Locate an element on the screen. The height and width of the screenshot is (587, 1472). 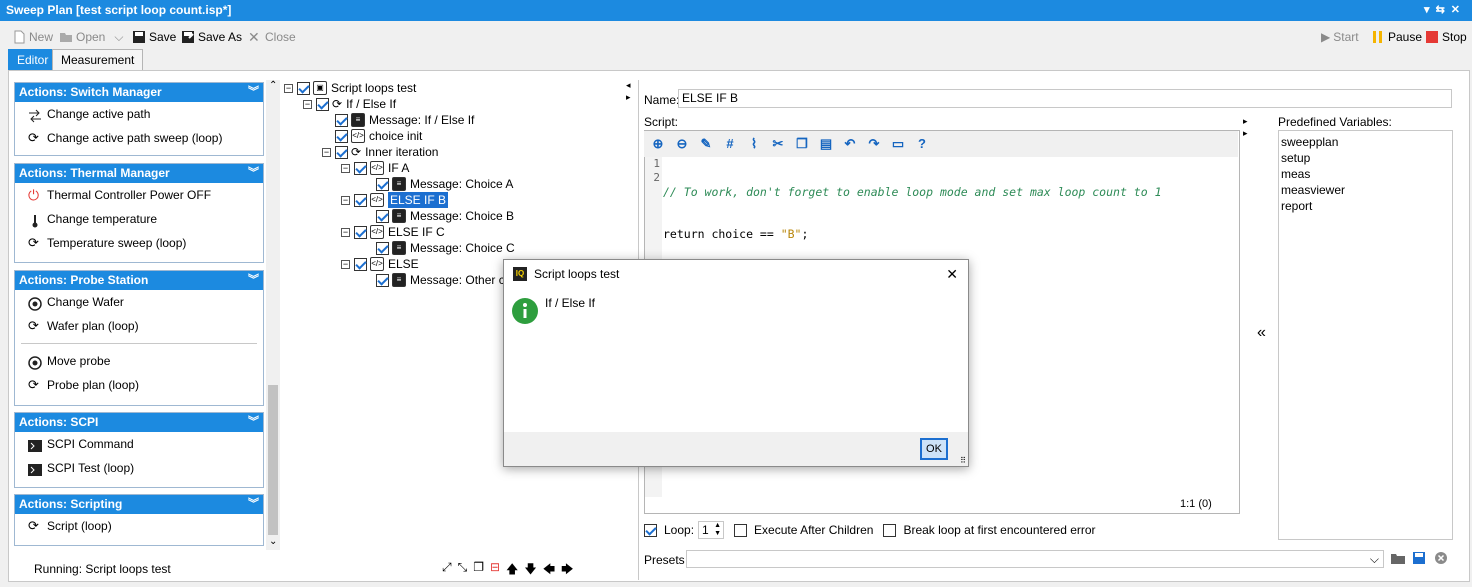
actions-scrollbar: ⌃ ⌄ is located at coordinates (273, 315).